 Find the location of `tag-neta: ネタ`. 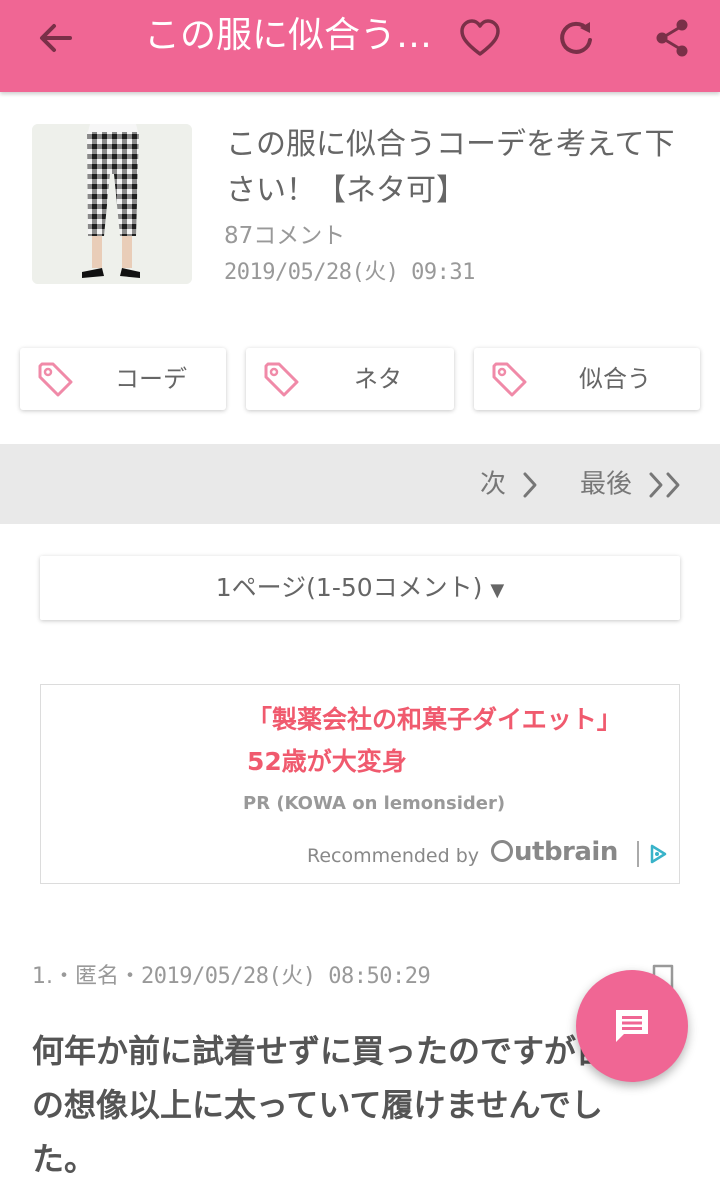

tag-neta: ネタ is located at coordinates (350, 379).